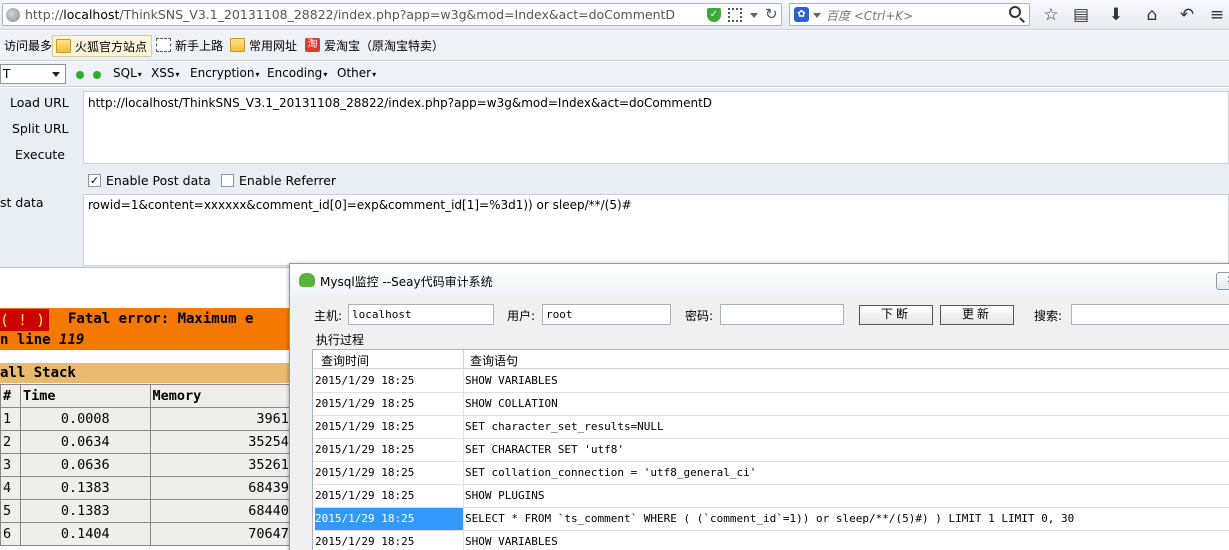 This screenshot has width=1229, height=550. Describe the element at coordinates (869, 15) in the screenshot. I see `search-placeholder: 百度 <Ctrl+K>` at that location.